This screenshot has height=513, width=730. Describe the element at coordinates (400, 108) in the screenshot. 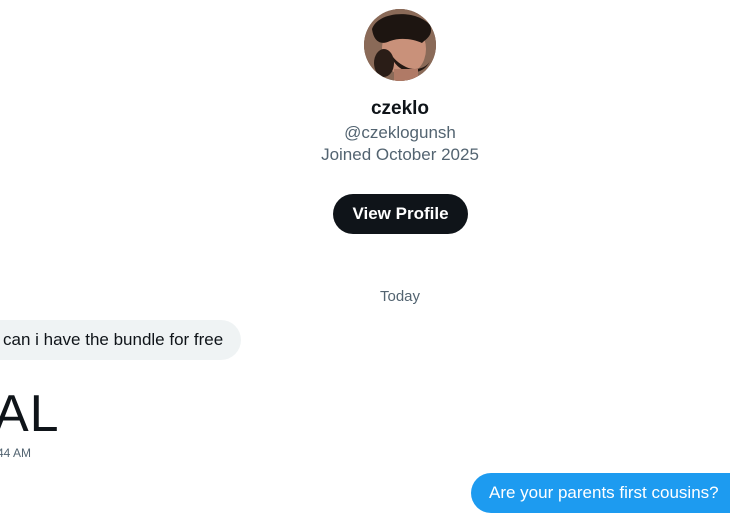

I see `profile-display-name: czeklo` at that location.